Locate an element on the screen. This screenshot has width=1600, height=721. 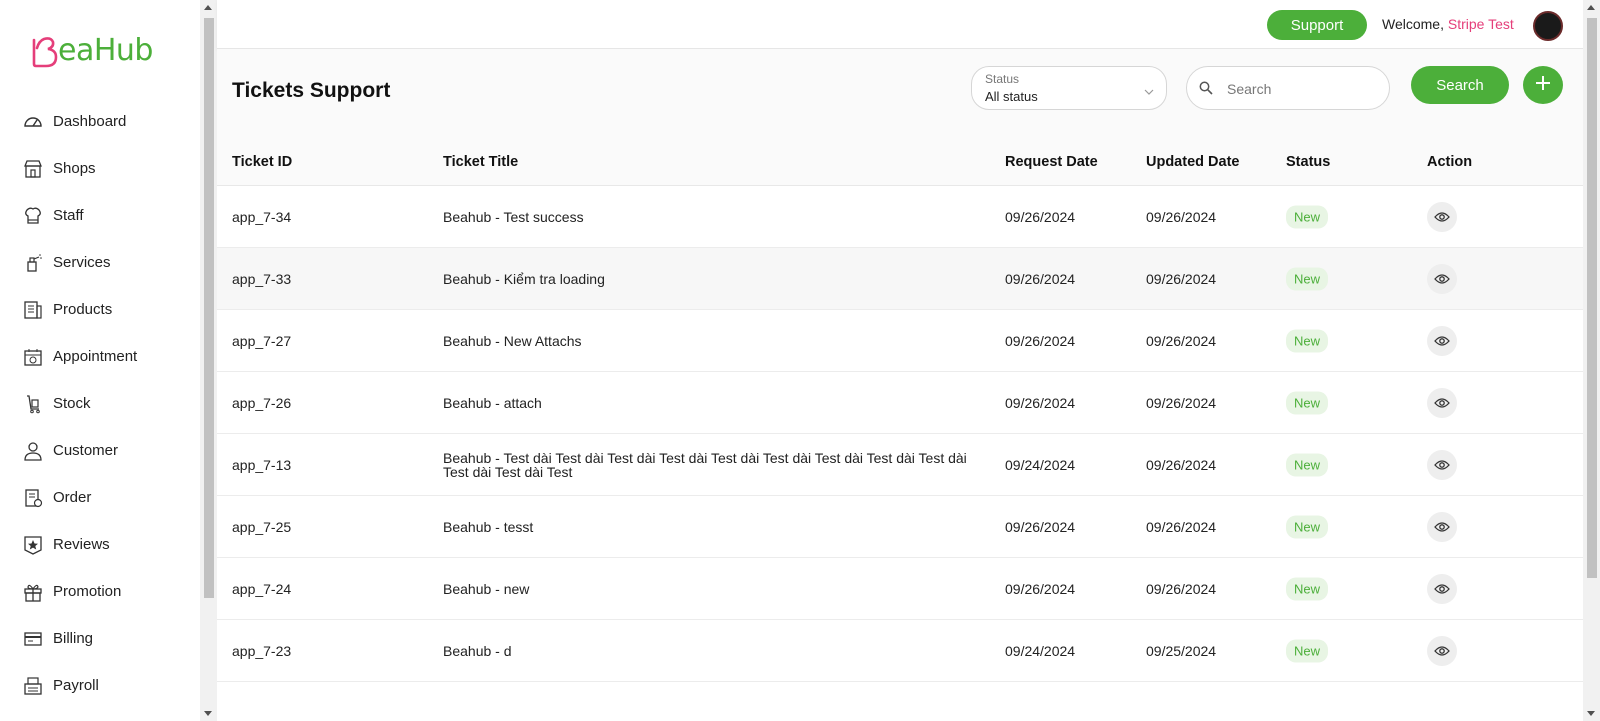
user-name-link: Stripe Test is located at coordinates (1481, 24).